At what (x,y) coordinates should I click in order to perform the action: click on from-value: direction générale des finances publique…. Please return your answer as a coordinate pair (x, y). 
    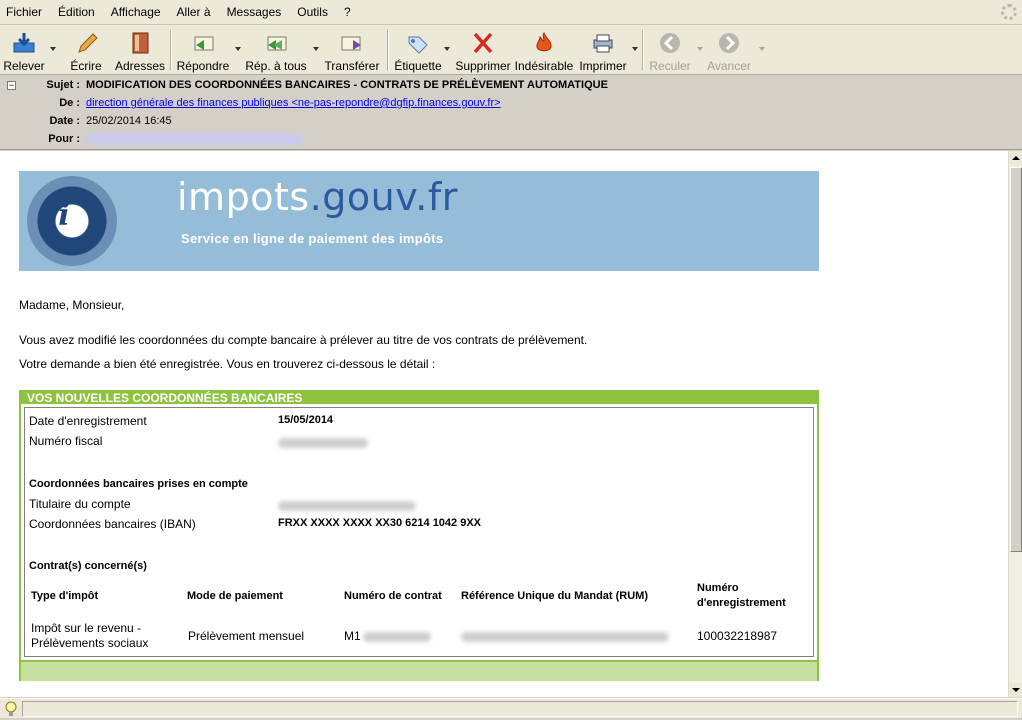
    Looking at the image, I should click on (293, 103).